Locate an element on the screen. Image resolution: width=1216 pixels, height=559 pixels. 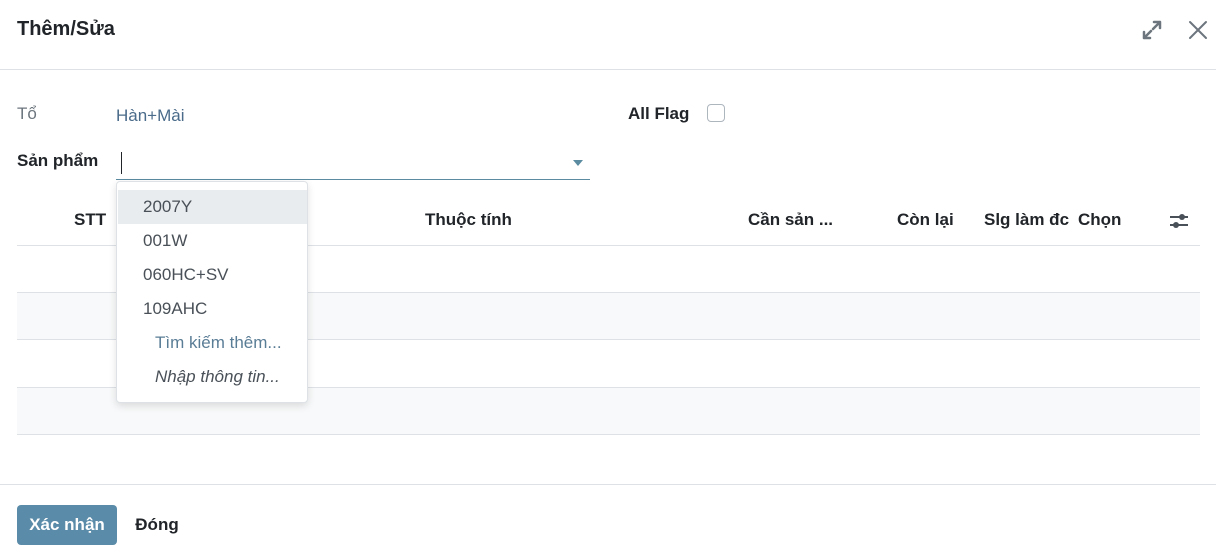
dialog-title: Thêm/Sửa is located at coordinates (66, 29).